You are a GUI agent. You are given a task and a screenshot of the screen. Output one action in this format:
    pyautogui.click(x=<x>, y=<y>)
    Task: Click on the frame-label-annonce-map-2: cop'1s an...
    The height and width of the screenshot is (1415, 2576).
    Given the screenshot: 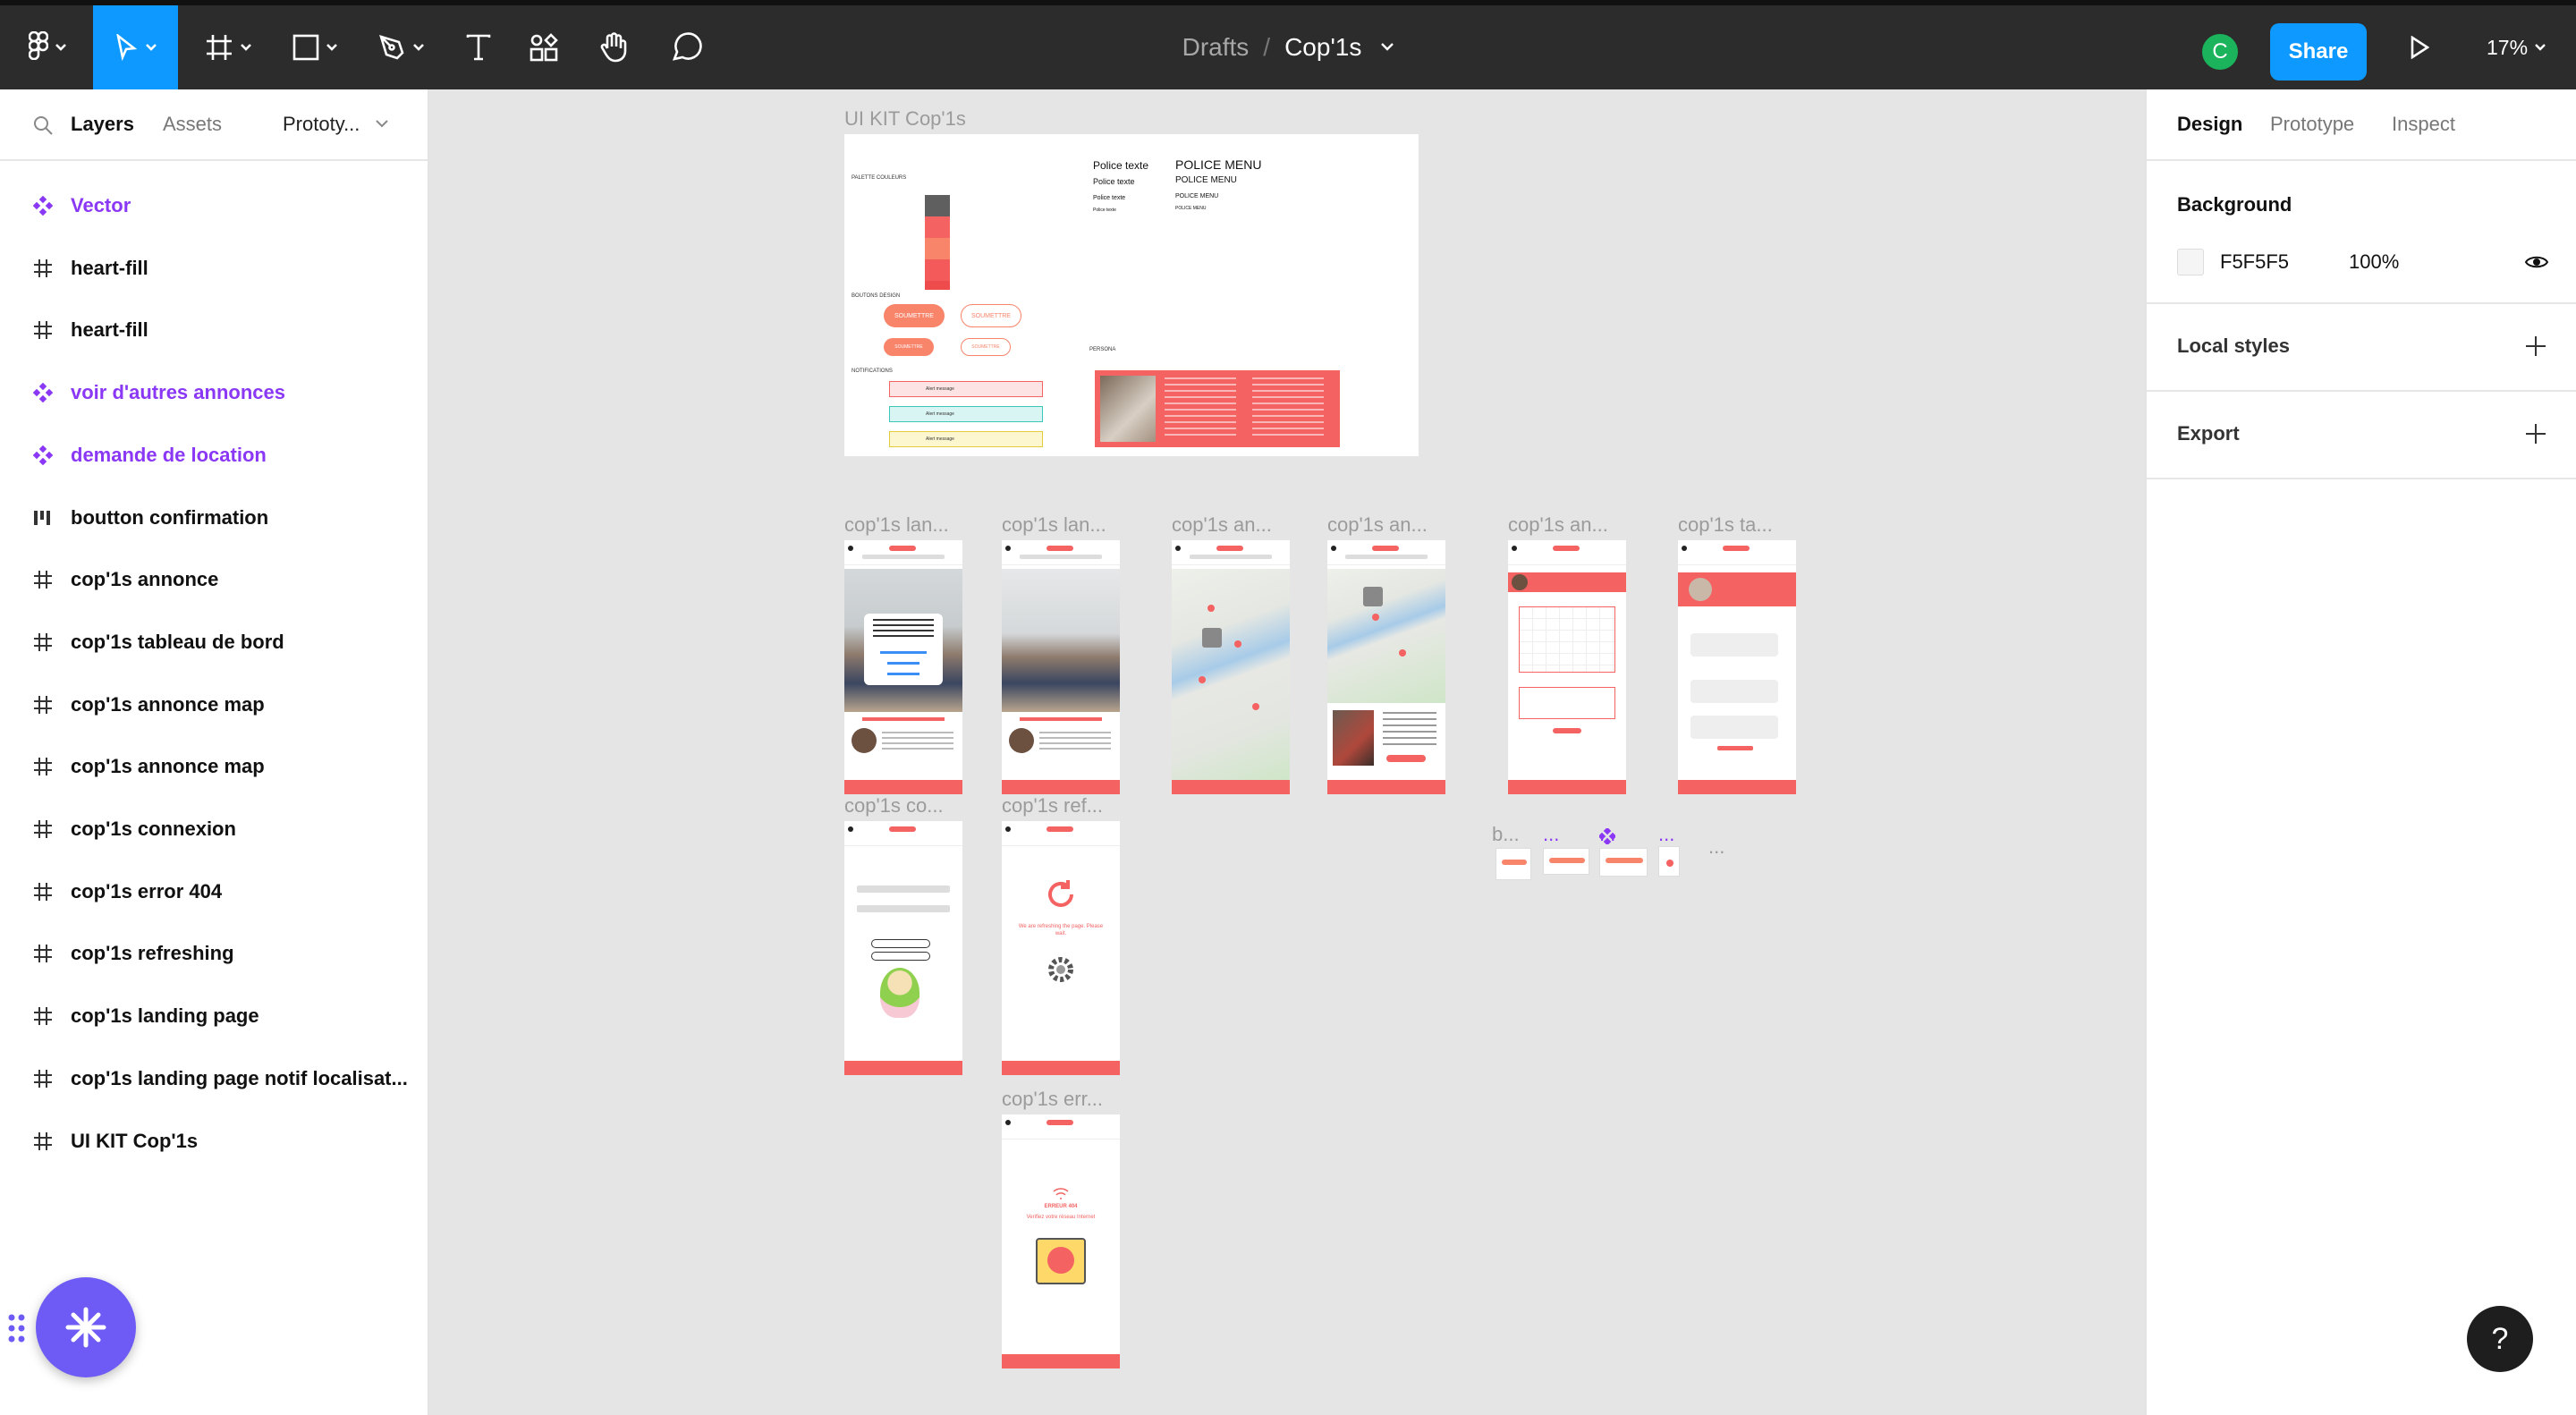 What is the action you would take?
    pyautogui.click(x=1377, y=525)
    